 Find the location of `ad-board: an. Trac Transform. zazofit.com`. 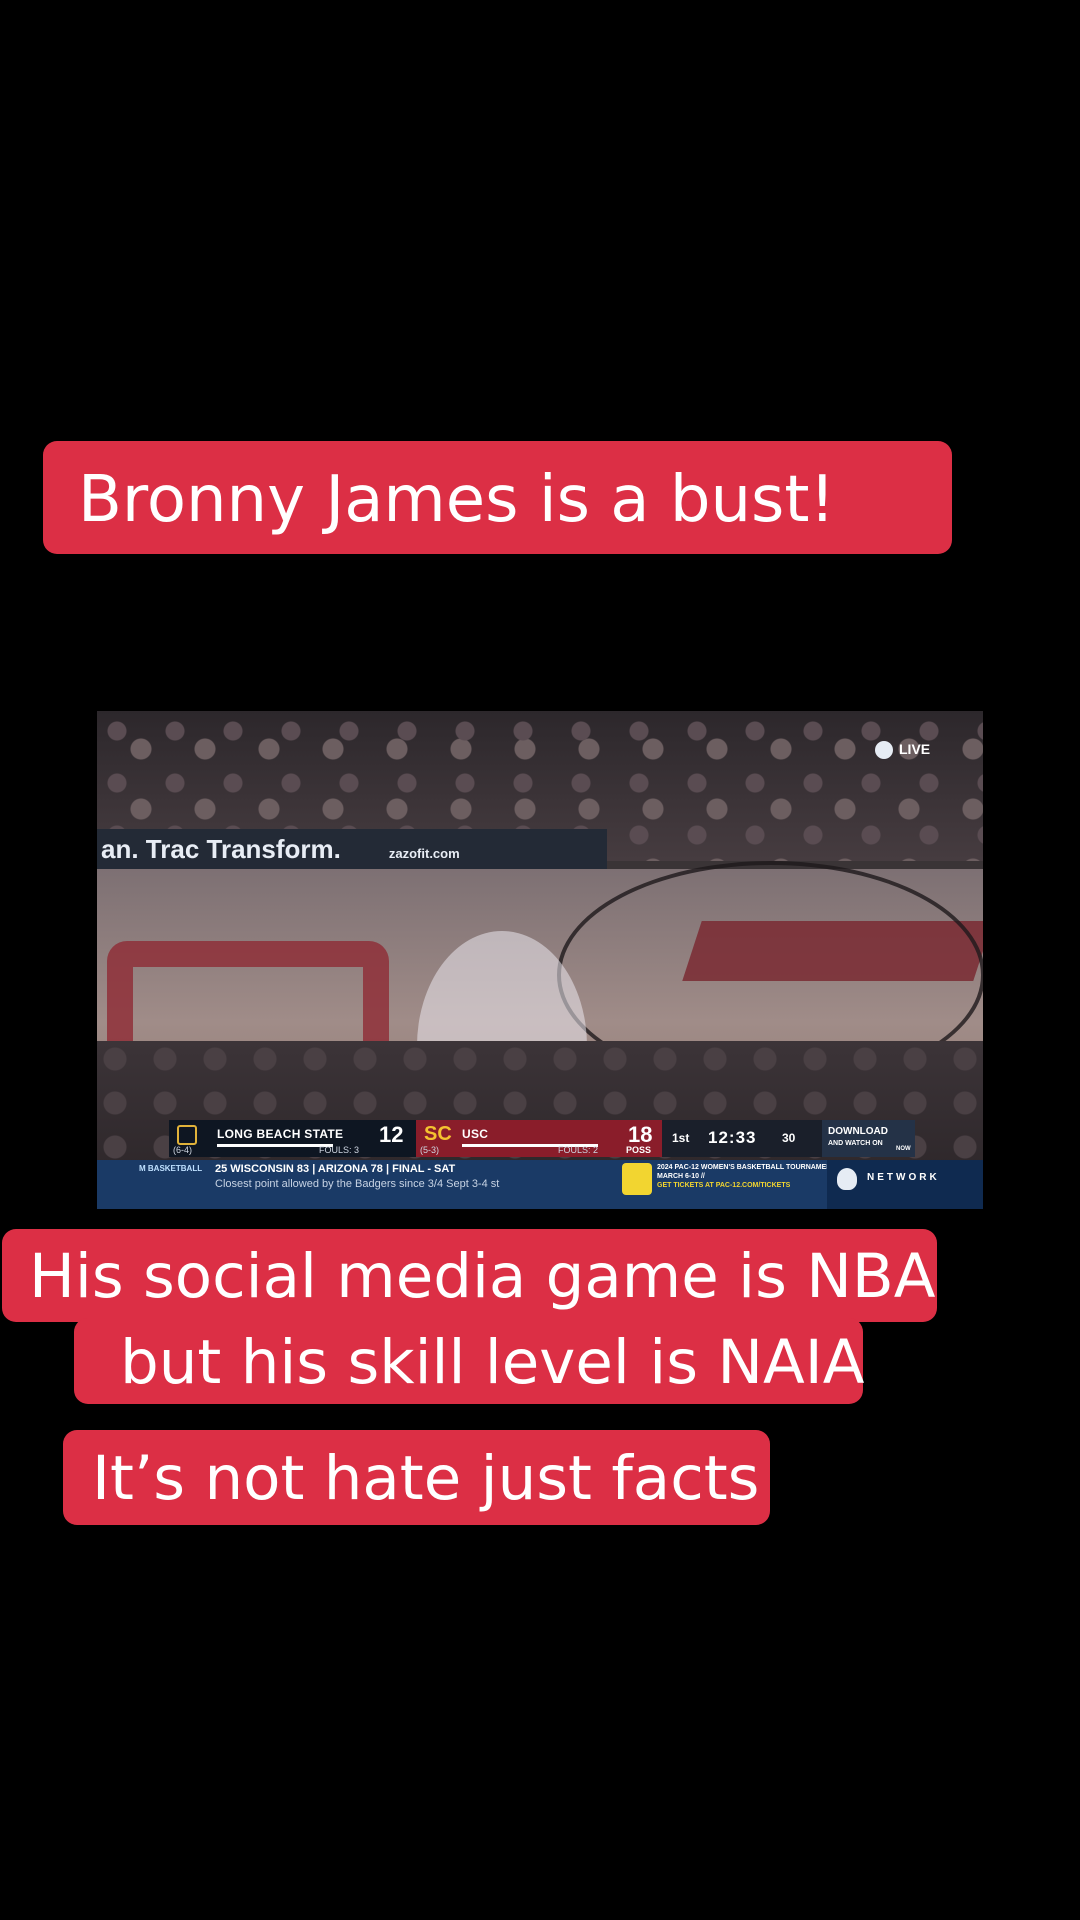

ad-board: an. Trac Transform. zazofit.com is located at coordinates (352, 849).